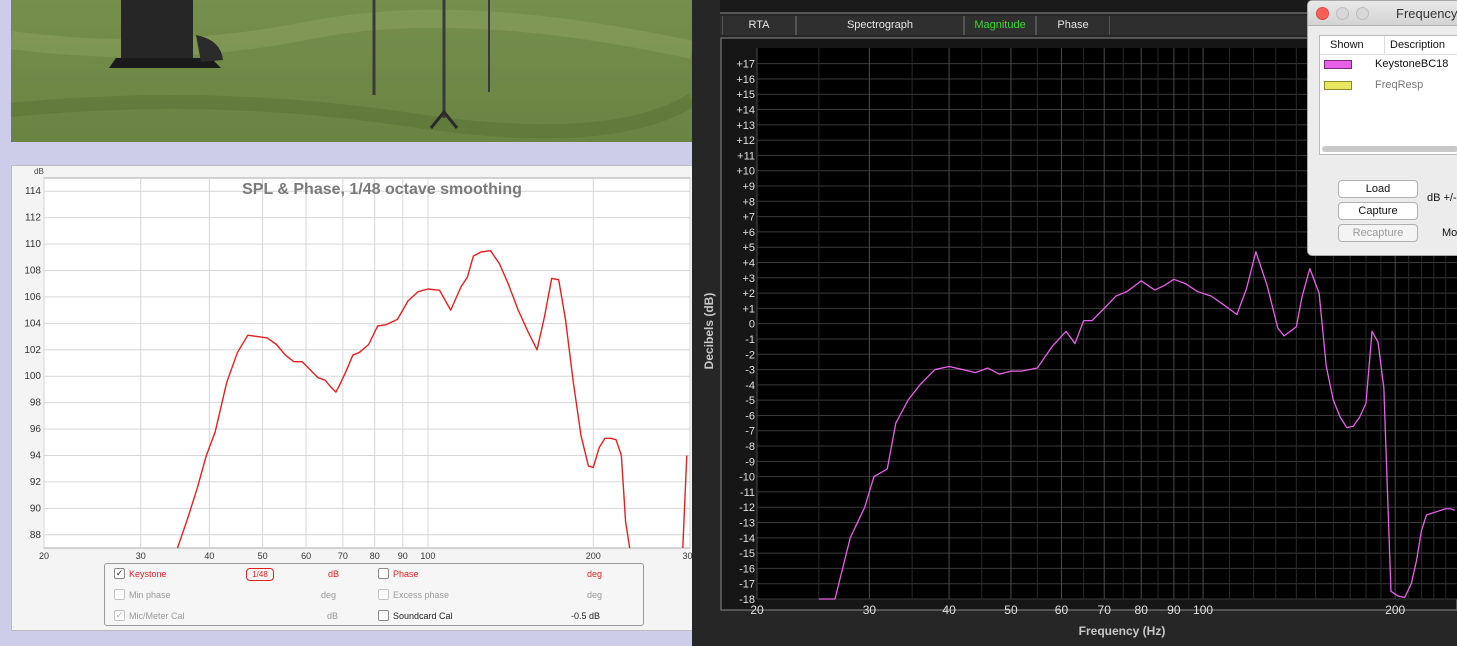 The height and width of the screenshot is (646, 1457). Describe the element at coordinates (748, 309) in the screenshot. I see `magnitude-y-tick-label: +1` at that location.